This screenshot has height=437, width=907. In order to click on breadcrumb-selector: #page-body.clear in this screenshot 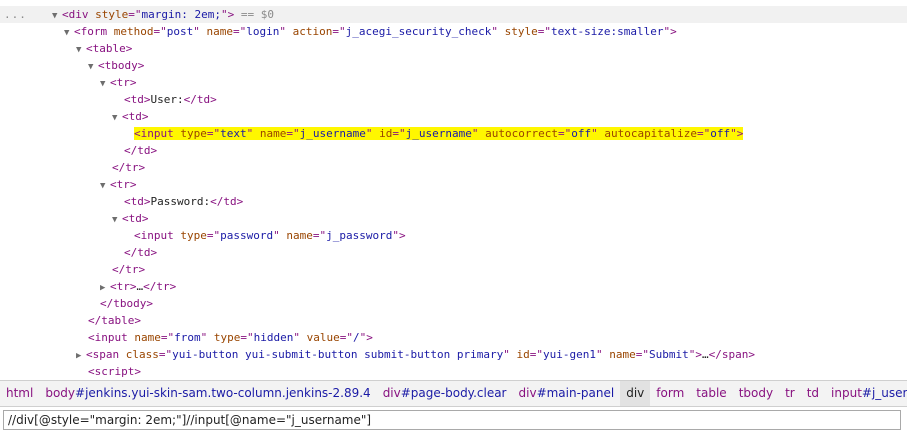, I will do `click(453, 393)`.